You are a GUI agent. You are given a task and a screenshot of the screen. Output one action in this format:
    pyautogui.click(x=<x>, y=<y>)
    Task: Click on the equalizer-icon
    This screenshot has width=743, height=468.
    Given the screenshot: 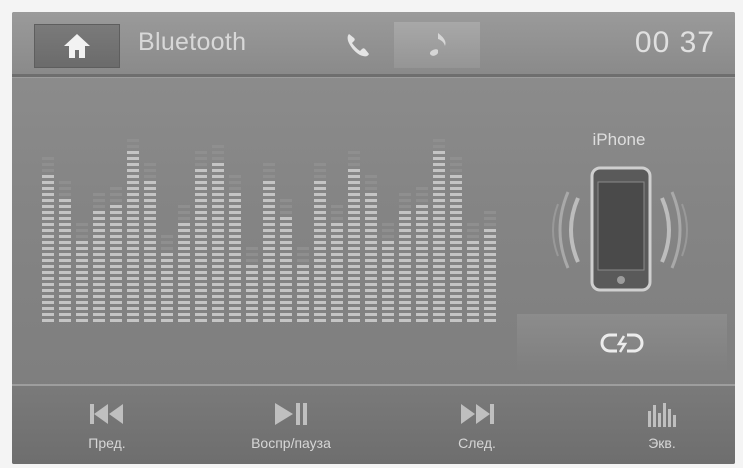 What is the action you would take?
    pyautogui.click(x=662, y=415)
    